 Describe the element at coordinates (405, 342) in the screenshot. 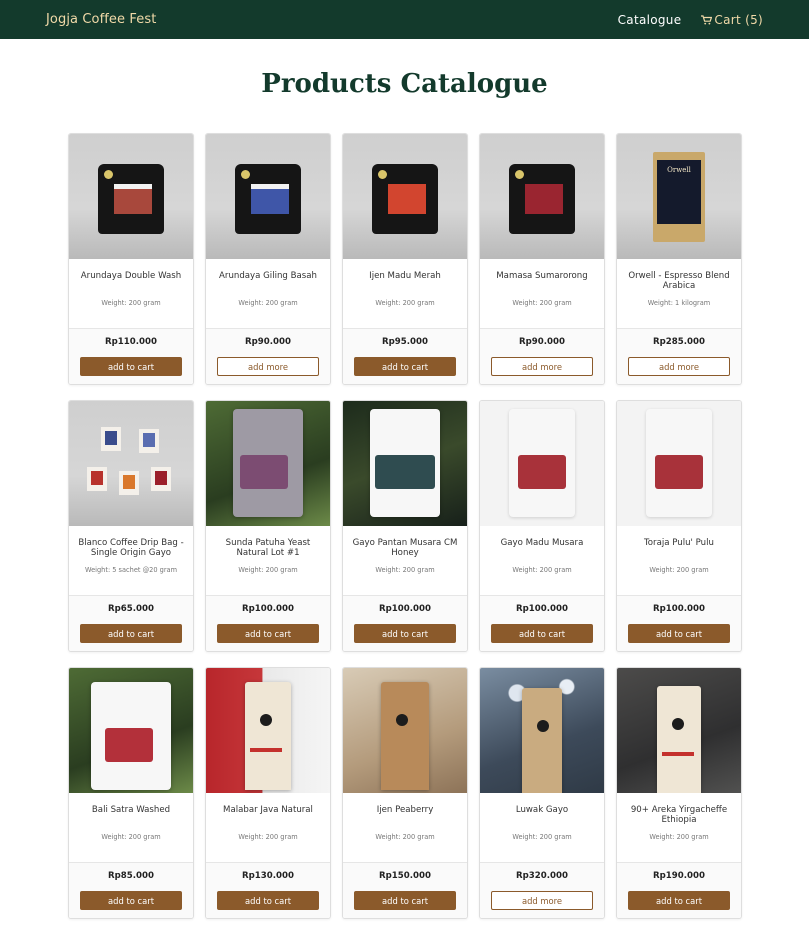

I see `product-price: Rp95.000` at that location.